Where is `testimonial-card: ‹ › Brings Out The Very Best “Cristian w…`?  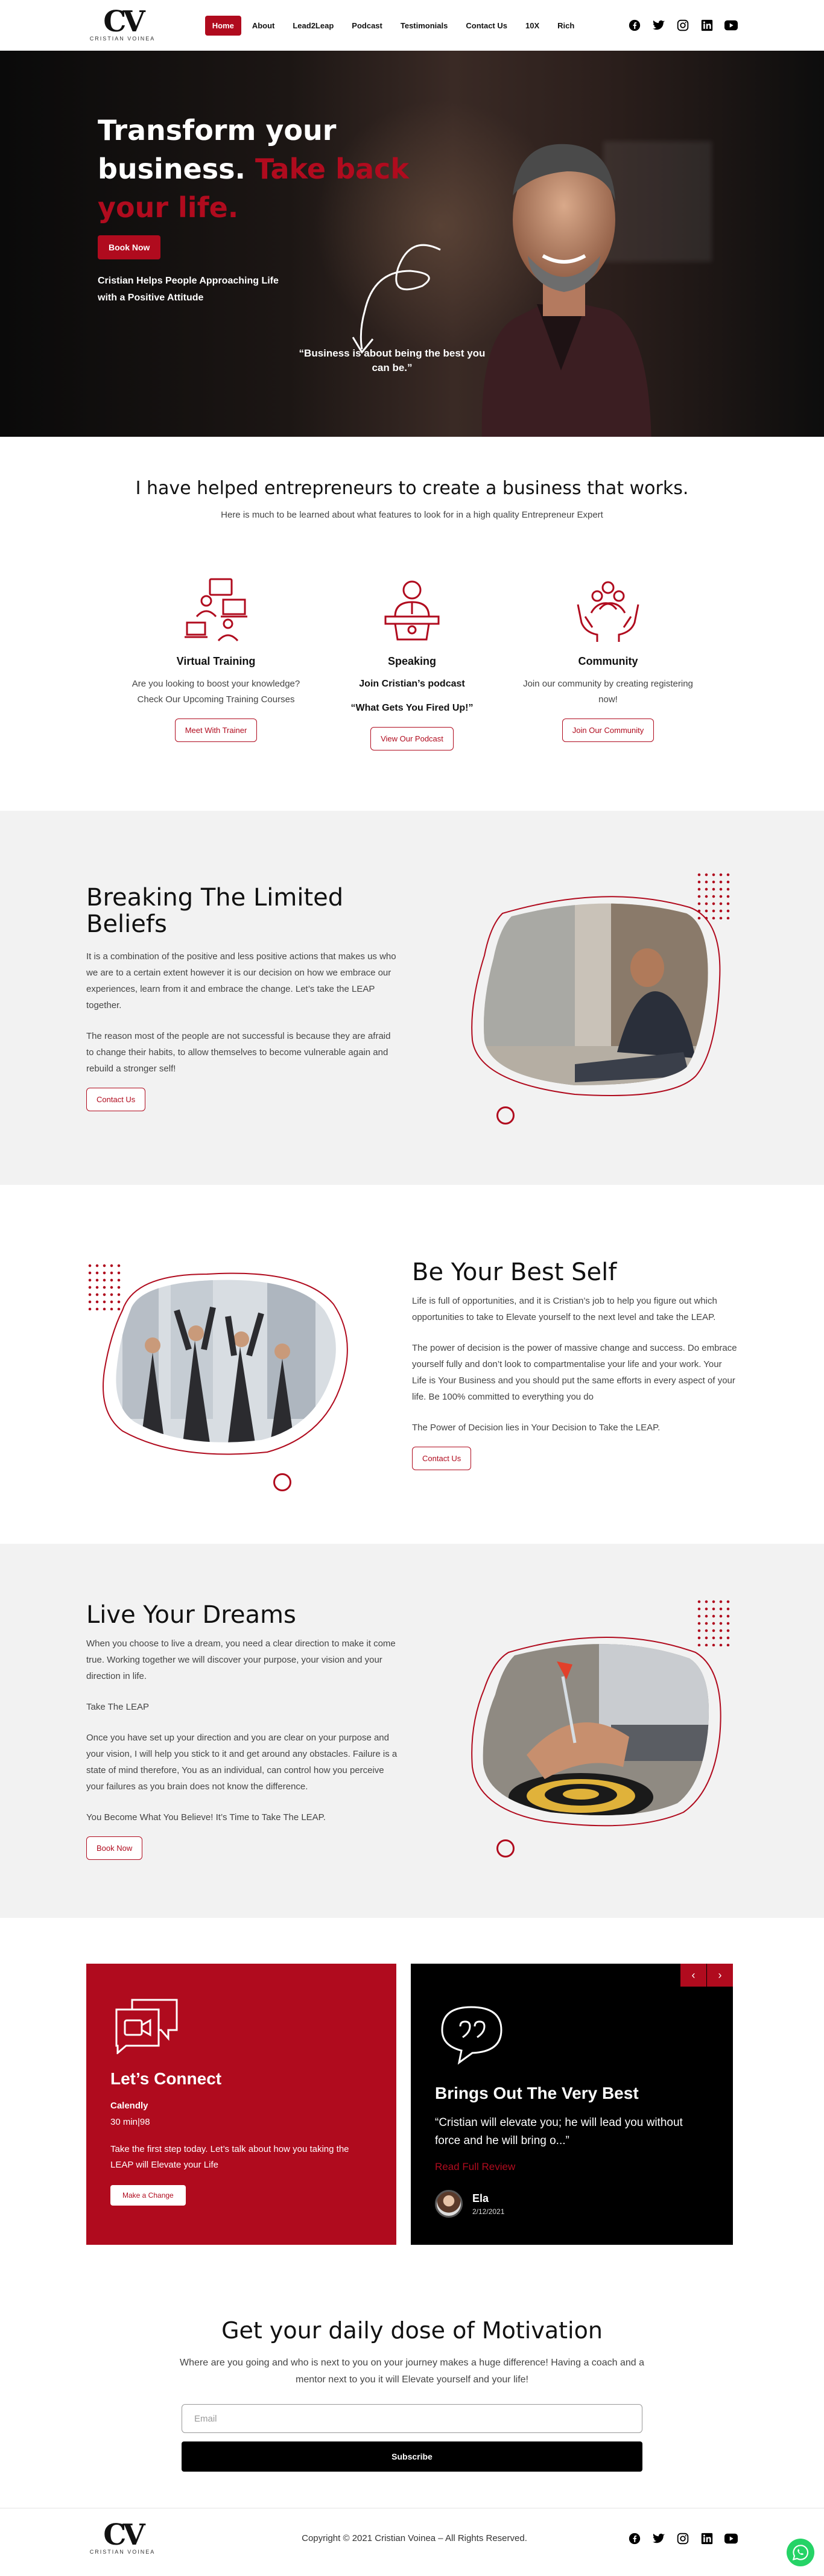 testimonial-card: ‹ › Brings Out The Very Best “Cristian w… is located at coordinates (572, 2104).